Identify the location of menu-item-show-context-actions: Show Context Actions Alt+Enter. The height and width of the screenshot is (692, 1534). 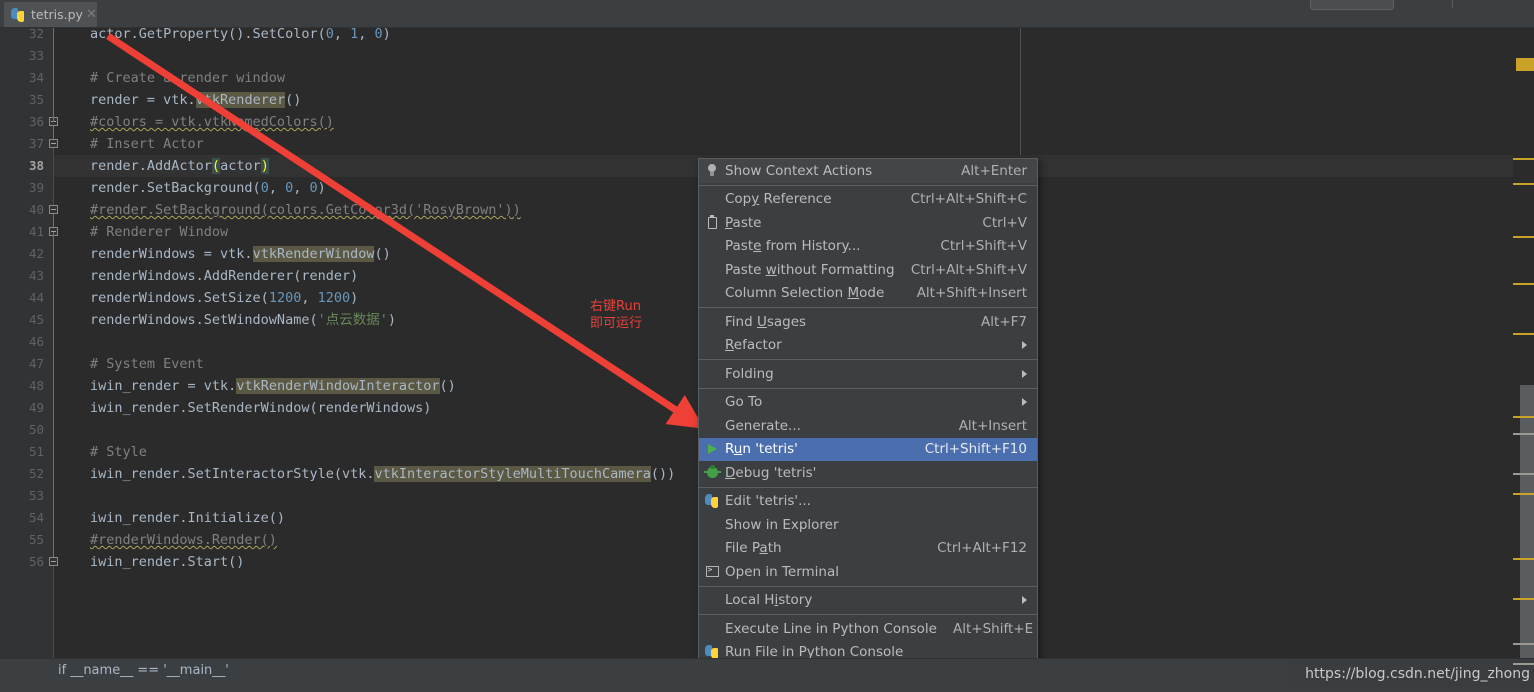
(868, 171).